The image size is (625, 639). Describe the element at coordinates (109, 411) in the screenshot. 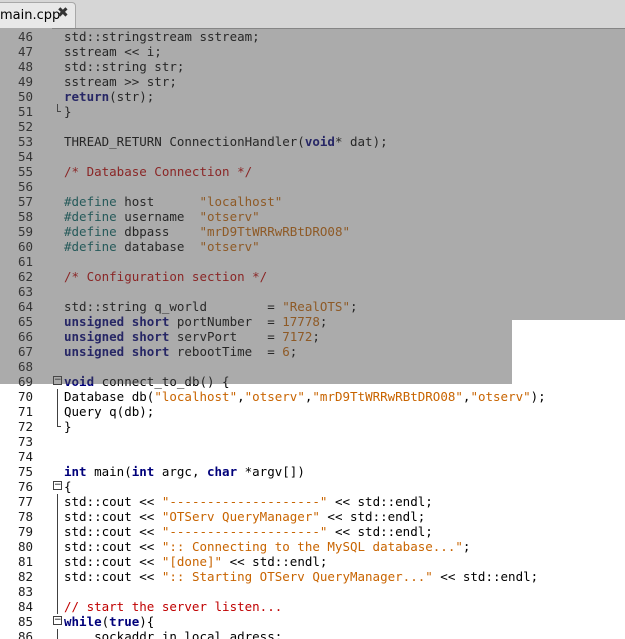

I see `code-text: Query q(db);` at that location.